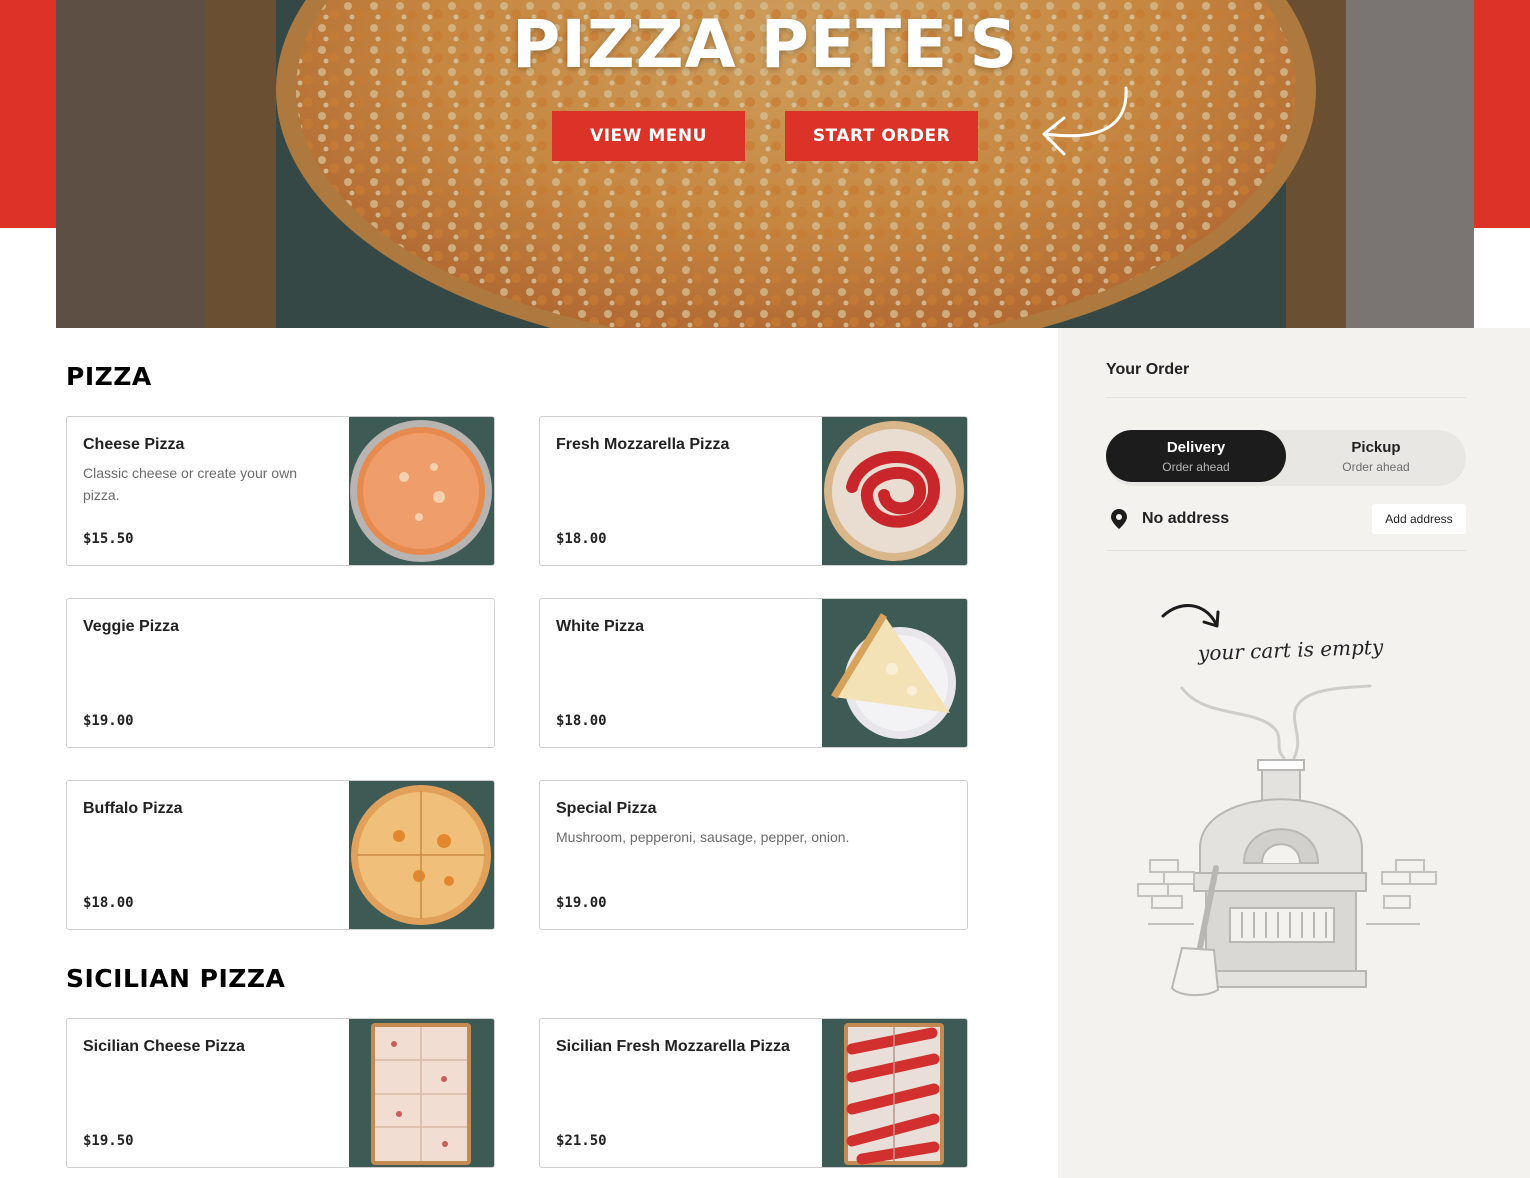 This screenshot has width=1530, height=1178. I want to click on menu-item-name: Cheese Pizza, so click(134, 444).